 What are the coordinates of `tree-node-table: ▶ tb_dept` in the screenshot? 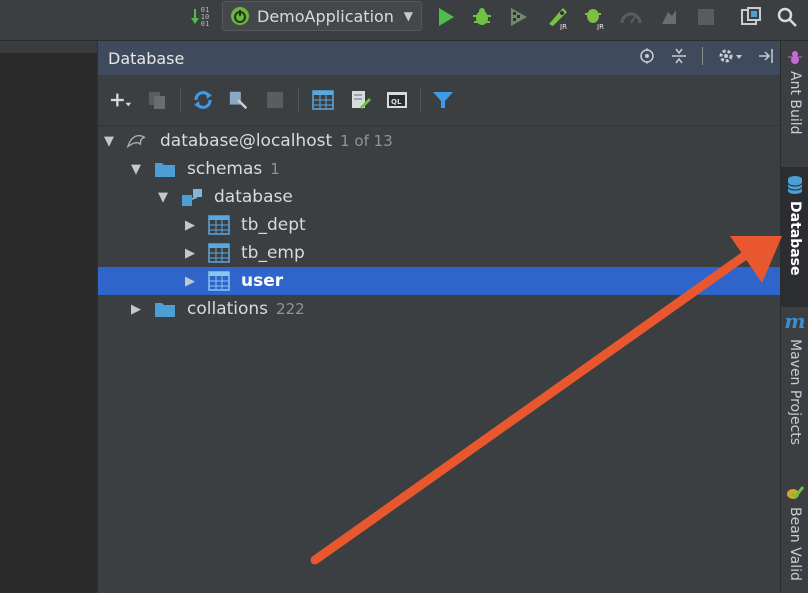 It's located at (439, 225).